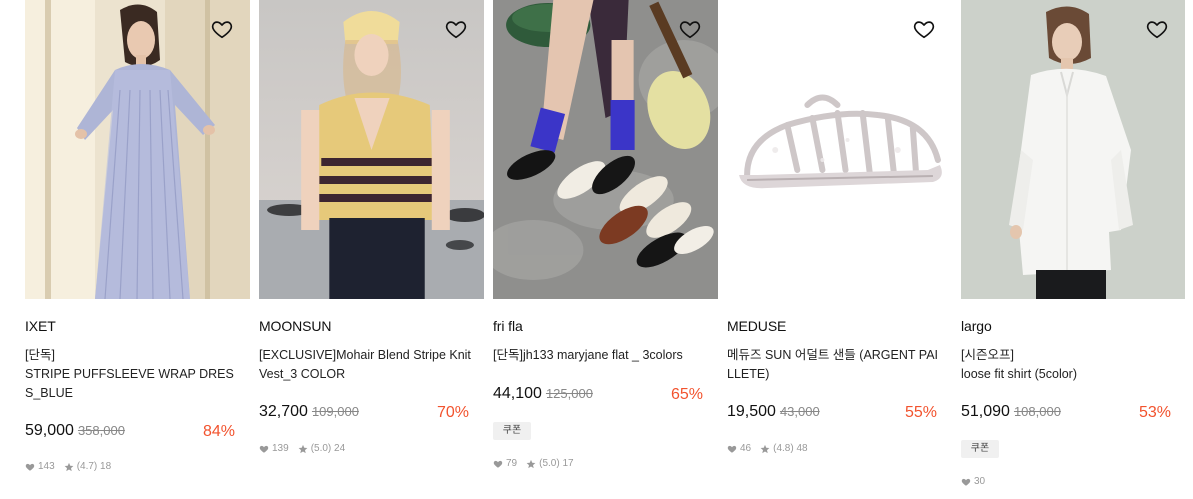  I want to click on like-count: 139, so click(280, 448).